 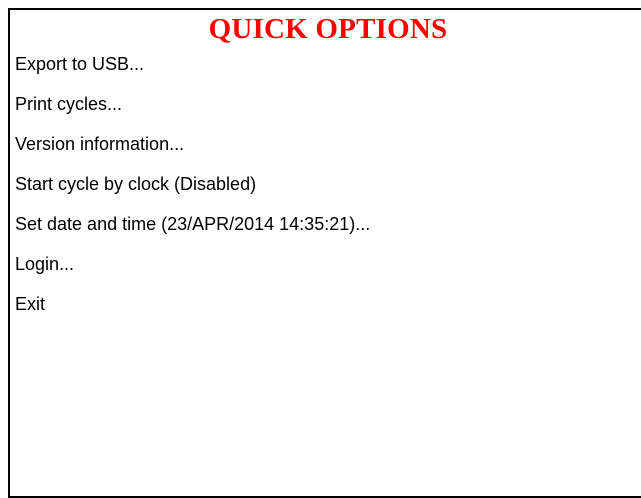 What do you see at coordinates (192, 310) in the screenshot?
I see `menu-item-exit: Exit` at bounding box center [192, 310].